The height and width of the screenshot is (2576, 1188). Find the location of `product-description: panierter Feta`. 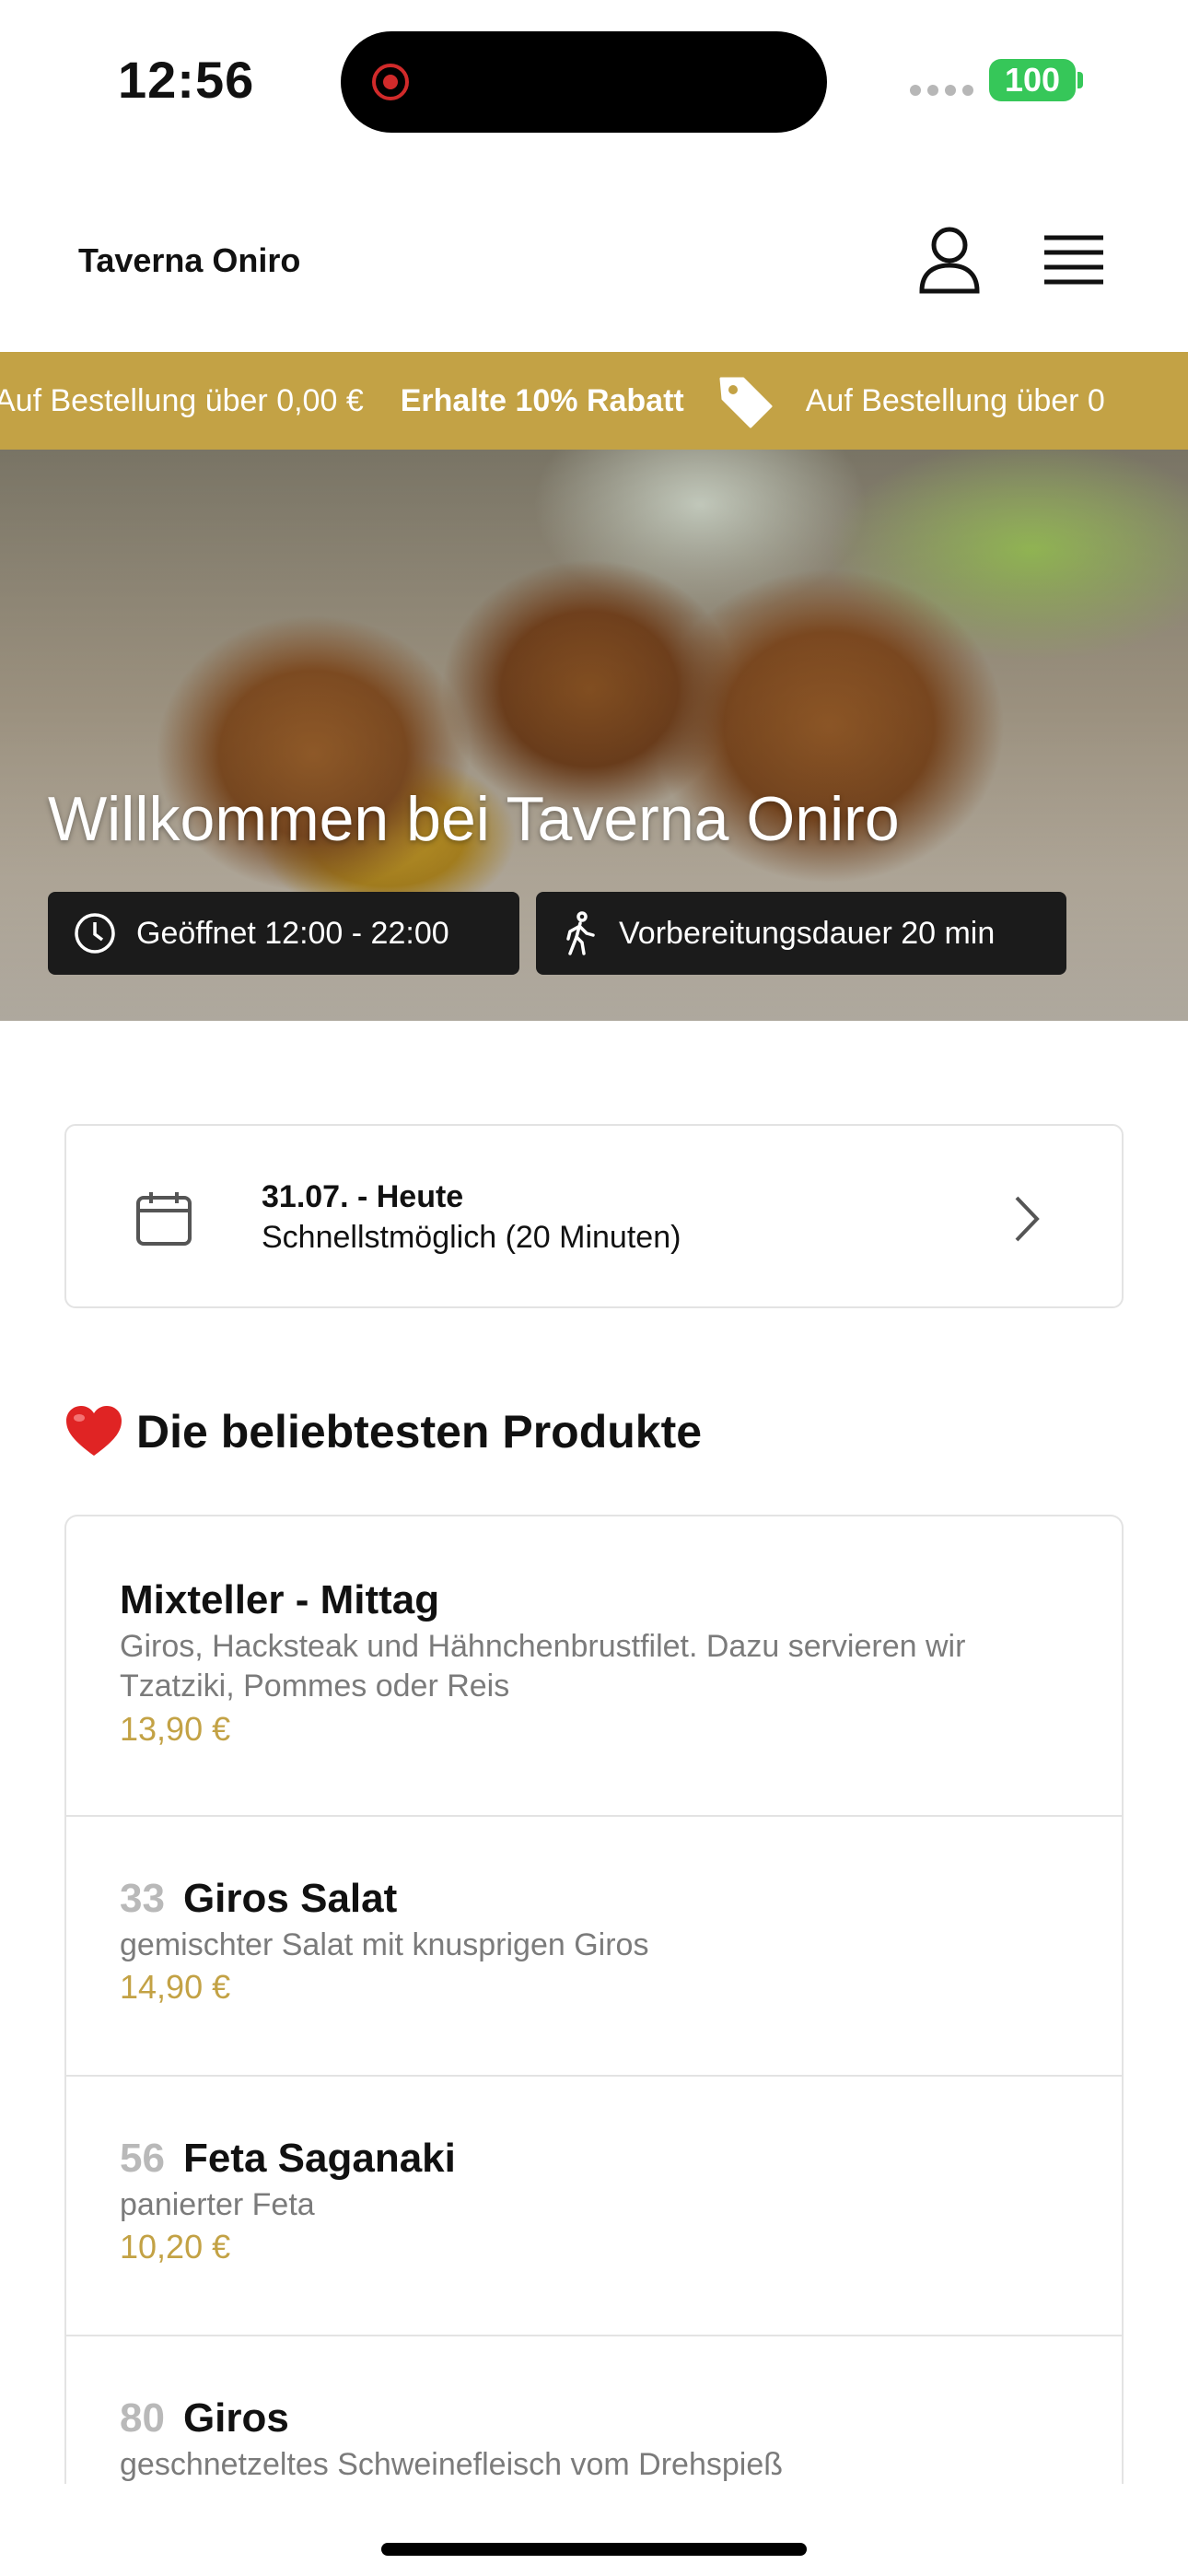

product-description: panierter Feta is located at coordinates (218, 2204).